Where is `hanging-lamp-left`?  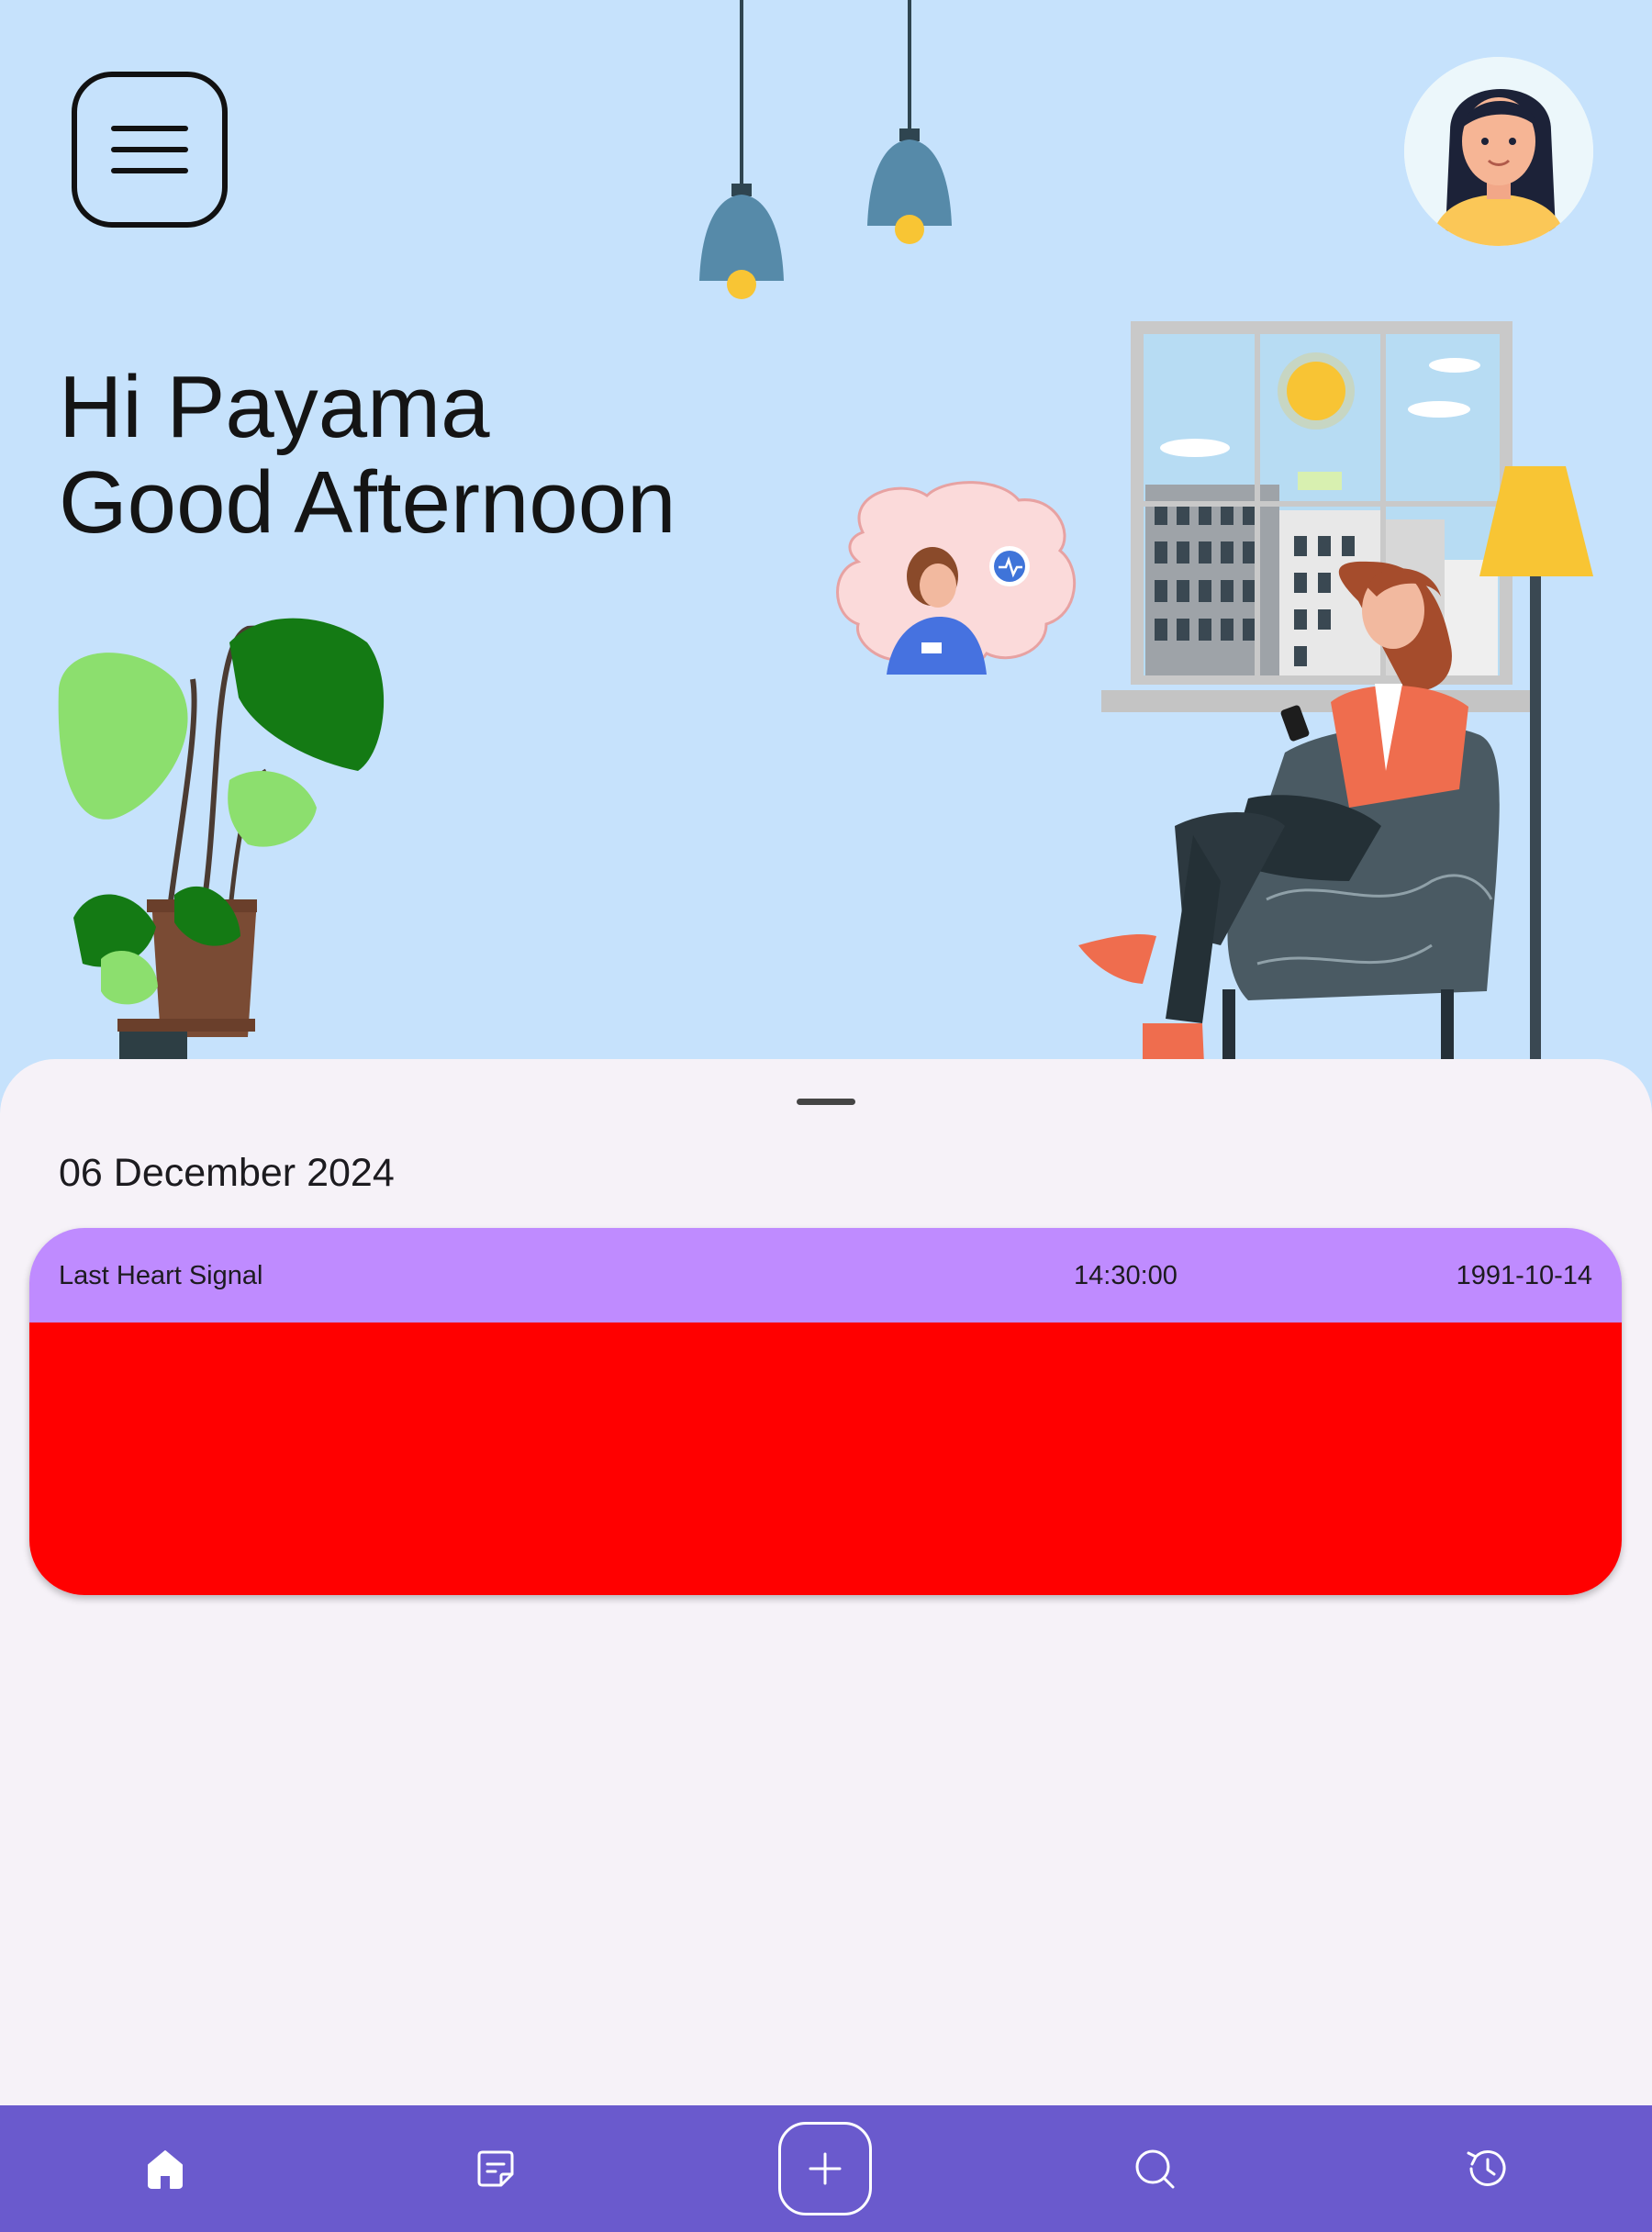
hanging-lamp-left is located at coordinates (741, 149).